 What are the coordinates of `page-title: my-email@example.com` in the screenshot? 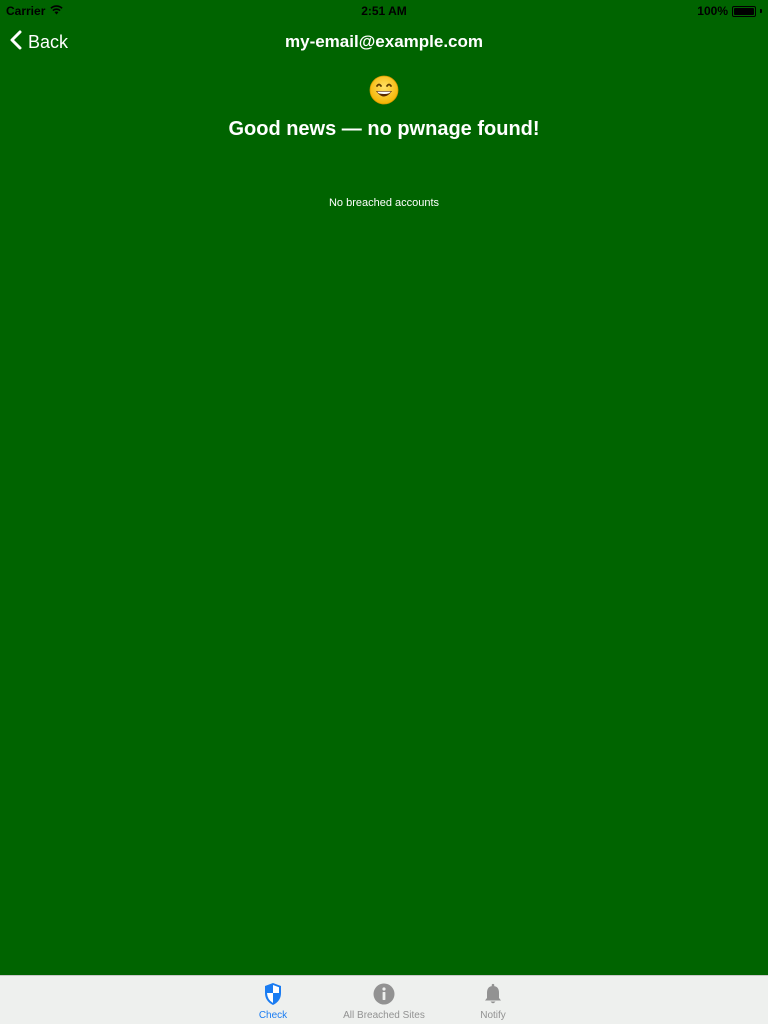 It's located at (384, 41).